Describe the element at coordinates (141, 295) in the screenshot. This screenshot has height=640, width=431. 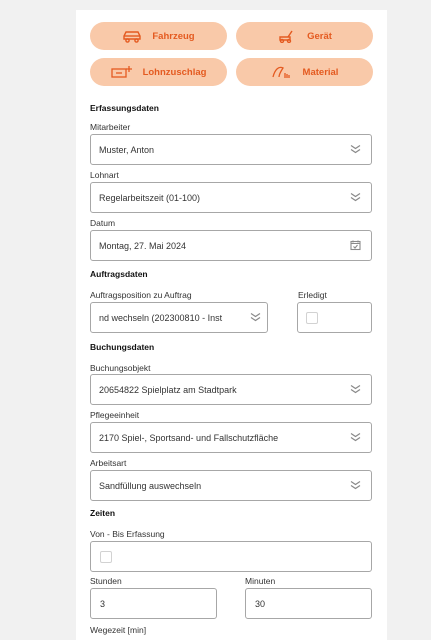
I see `auftragsposition-label: Auftragsposition zu Auftrag` at that location.